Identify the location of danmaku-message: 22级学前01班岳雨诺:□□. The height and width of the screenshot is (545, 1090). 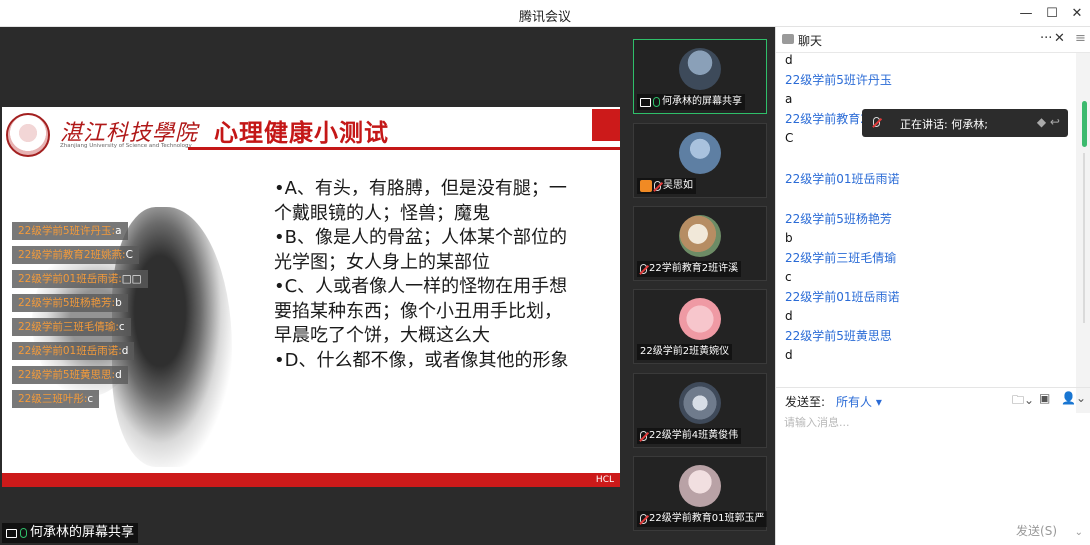
(80, 279).